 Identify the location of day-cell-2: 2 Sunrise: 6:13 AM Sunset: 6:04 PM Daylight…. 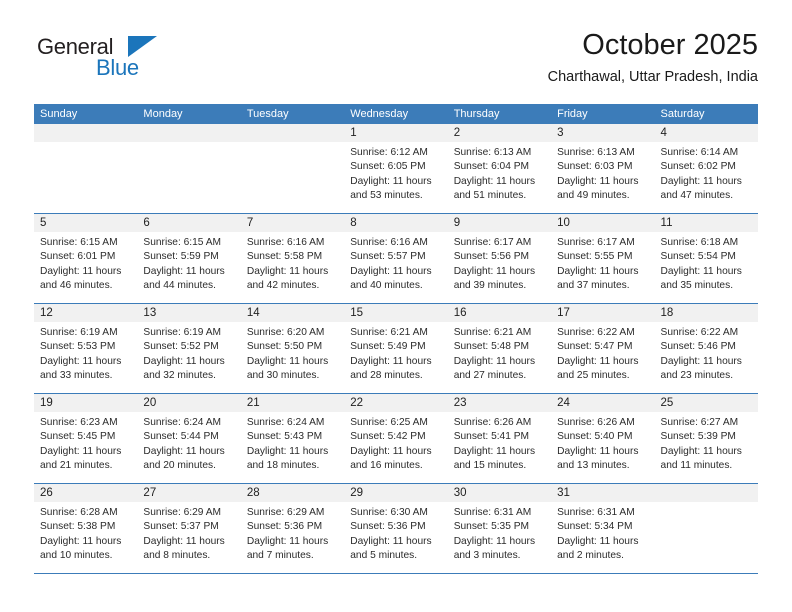
(499, 168).